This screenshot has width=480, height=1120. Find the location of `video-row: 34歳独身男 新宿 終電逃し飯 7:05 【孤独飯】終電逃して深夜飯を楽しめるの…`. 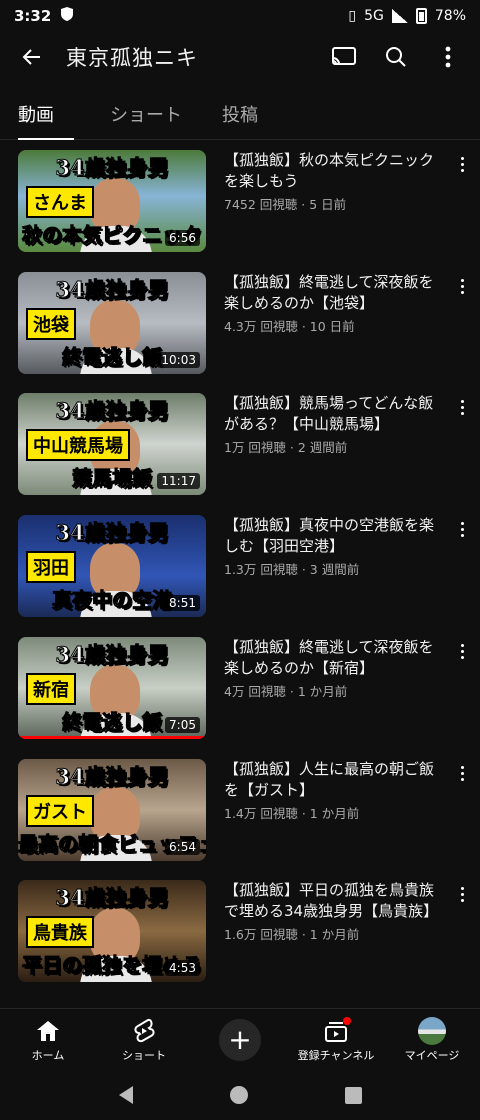

video-row: 34歳独身男 新宿 終電逃し飯 7:05 【孤独飯】終電逃して深夜飯を楽しめるの… is located at coordinates (240, 689).